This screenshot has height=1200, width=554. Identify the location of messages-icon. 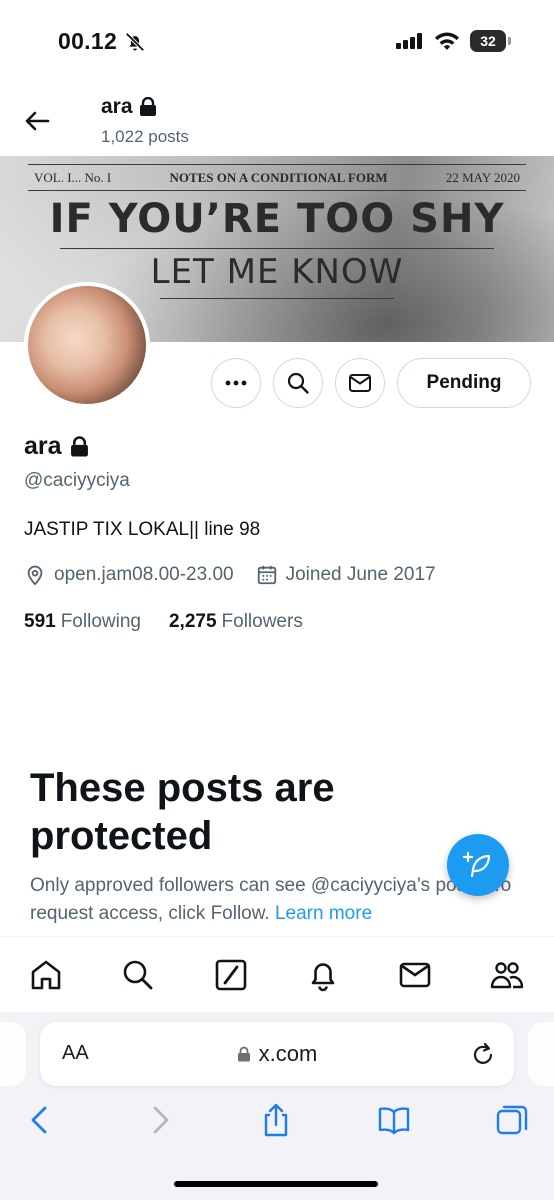
(415, 975).